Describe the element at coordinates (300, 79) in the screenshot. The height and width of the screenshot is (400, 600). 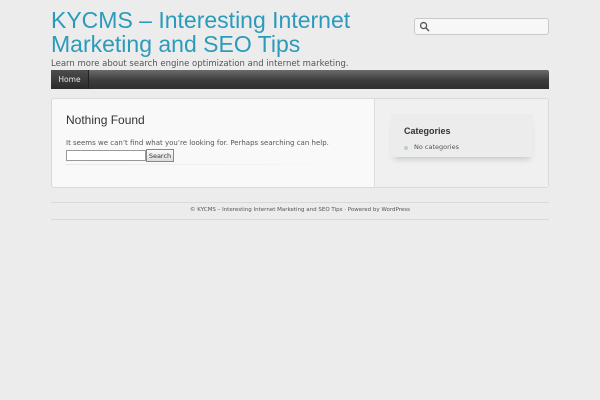
I see `main-navigation: Home` at that location.